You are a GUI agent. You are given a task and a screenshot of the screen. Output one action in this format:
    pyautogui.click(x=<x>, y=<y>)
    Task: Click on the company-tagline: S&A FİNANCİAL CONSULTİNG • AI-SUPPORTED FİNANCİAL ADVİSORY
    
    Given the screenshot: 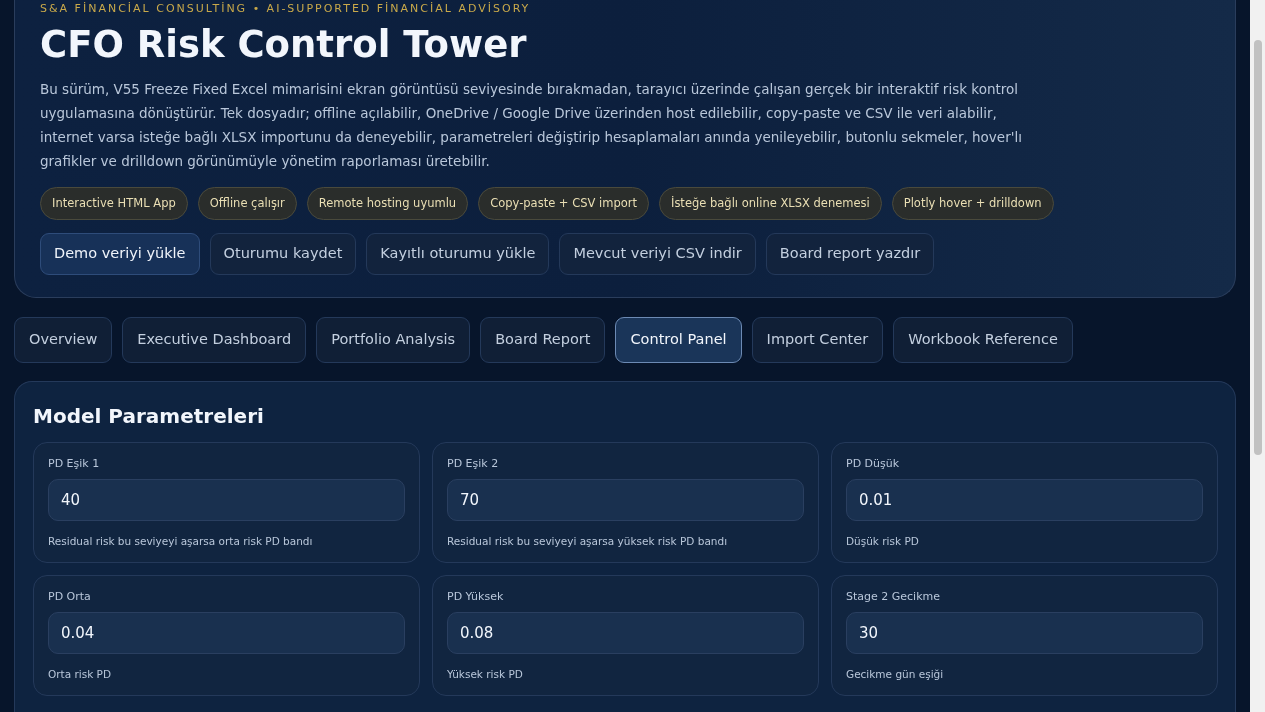 What is the action you would take?
    pyautogui.click(x=286, y=9)
    